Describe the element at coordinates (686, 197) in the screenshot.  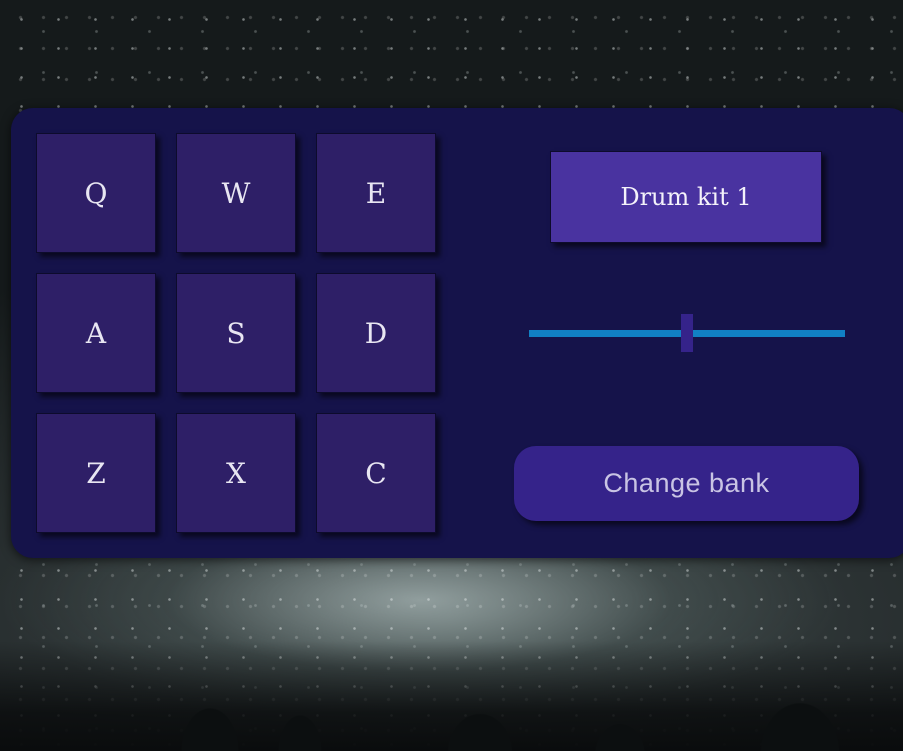
I see `bank-display: Drum kit 1` at that location.